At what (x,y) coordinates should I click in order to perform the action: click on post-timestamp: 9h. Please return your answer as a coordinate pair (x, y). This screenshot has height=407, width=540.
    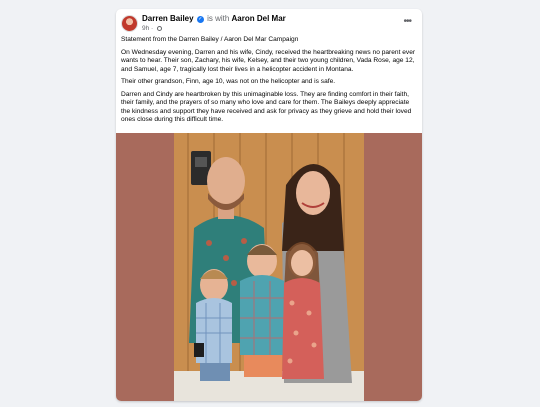
    Looking at the image, I should click on (145, 28).